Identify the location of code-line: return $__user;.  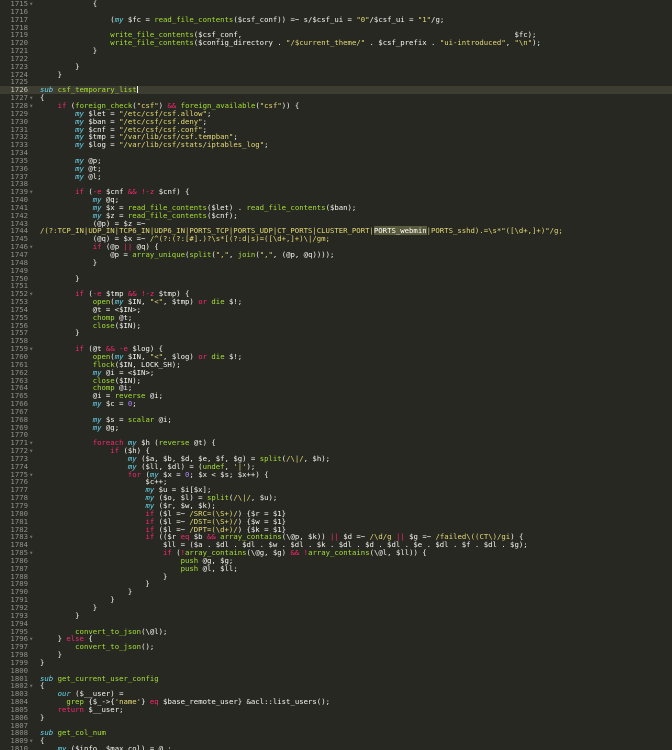
(356, 710).